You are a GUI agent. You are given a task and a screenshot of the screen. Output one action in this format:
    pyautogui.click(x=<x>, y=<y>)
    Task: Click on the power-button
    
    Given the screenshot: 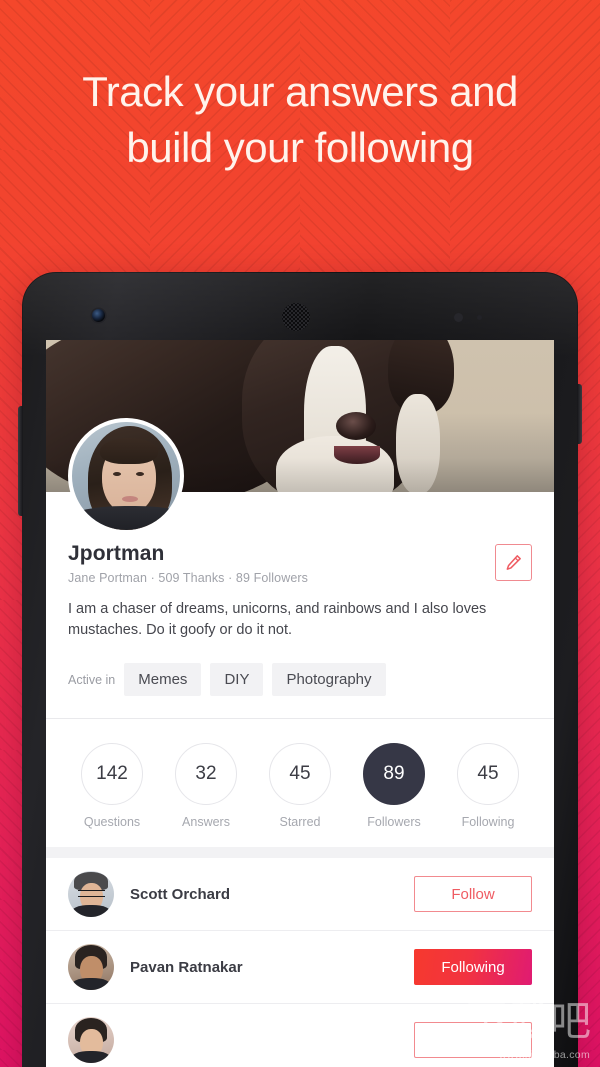 What is the action you would take?
    pyautogui.click(x=579, y=414)
    